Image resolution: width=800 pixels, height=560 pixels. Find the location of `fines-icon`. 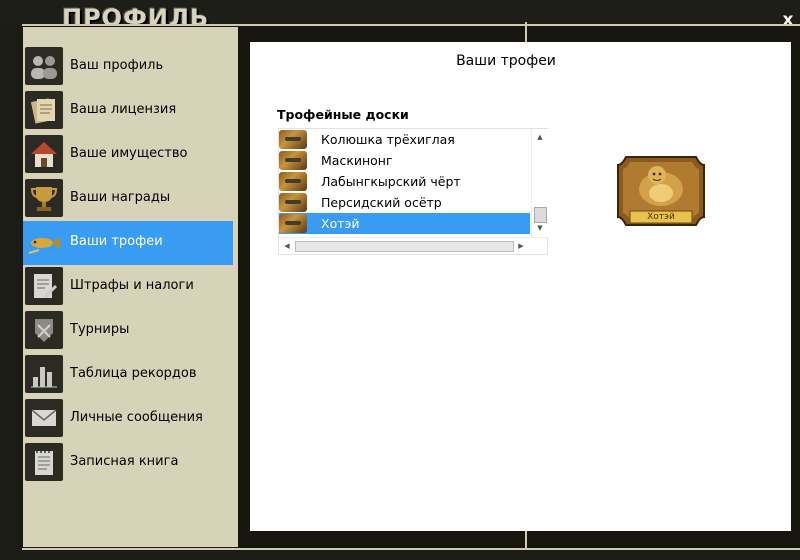

fines-icon is located at coordinates (44, 286).